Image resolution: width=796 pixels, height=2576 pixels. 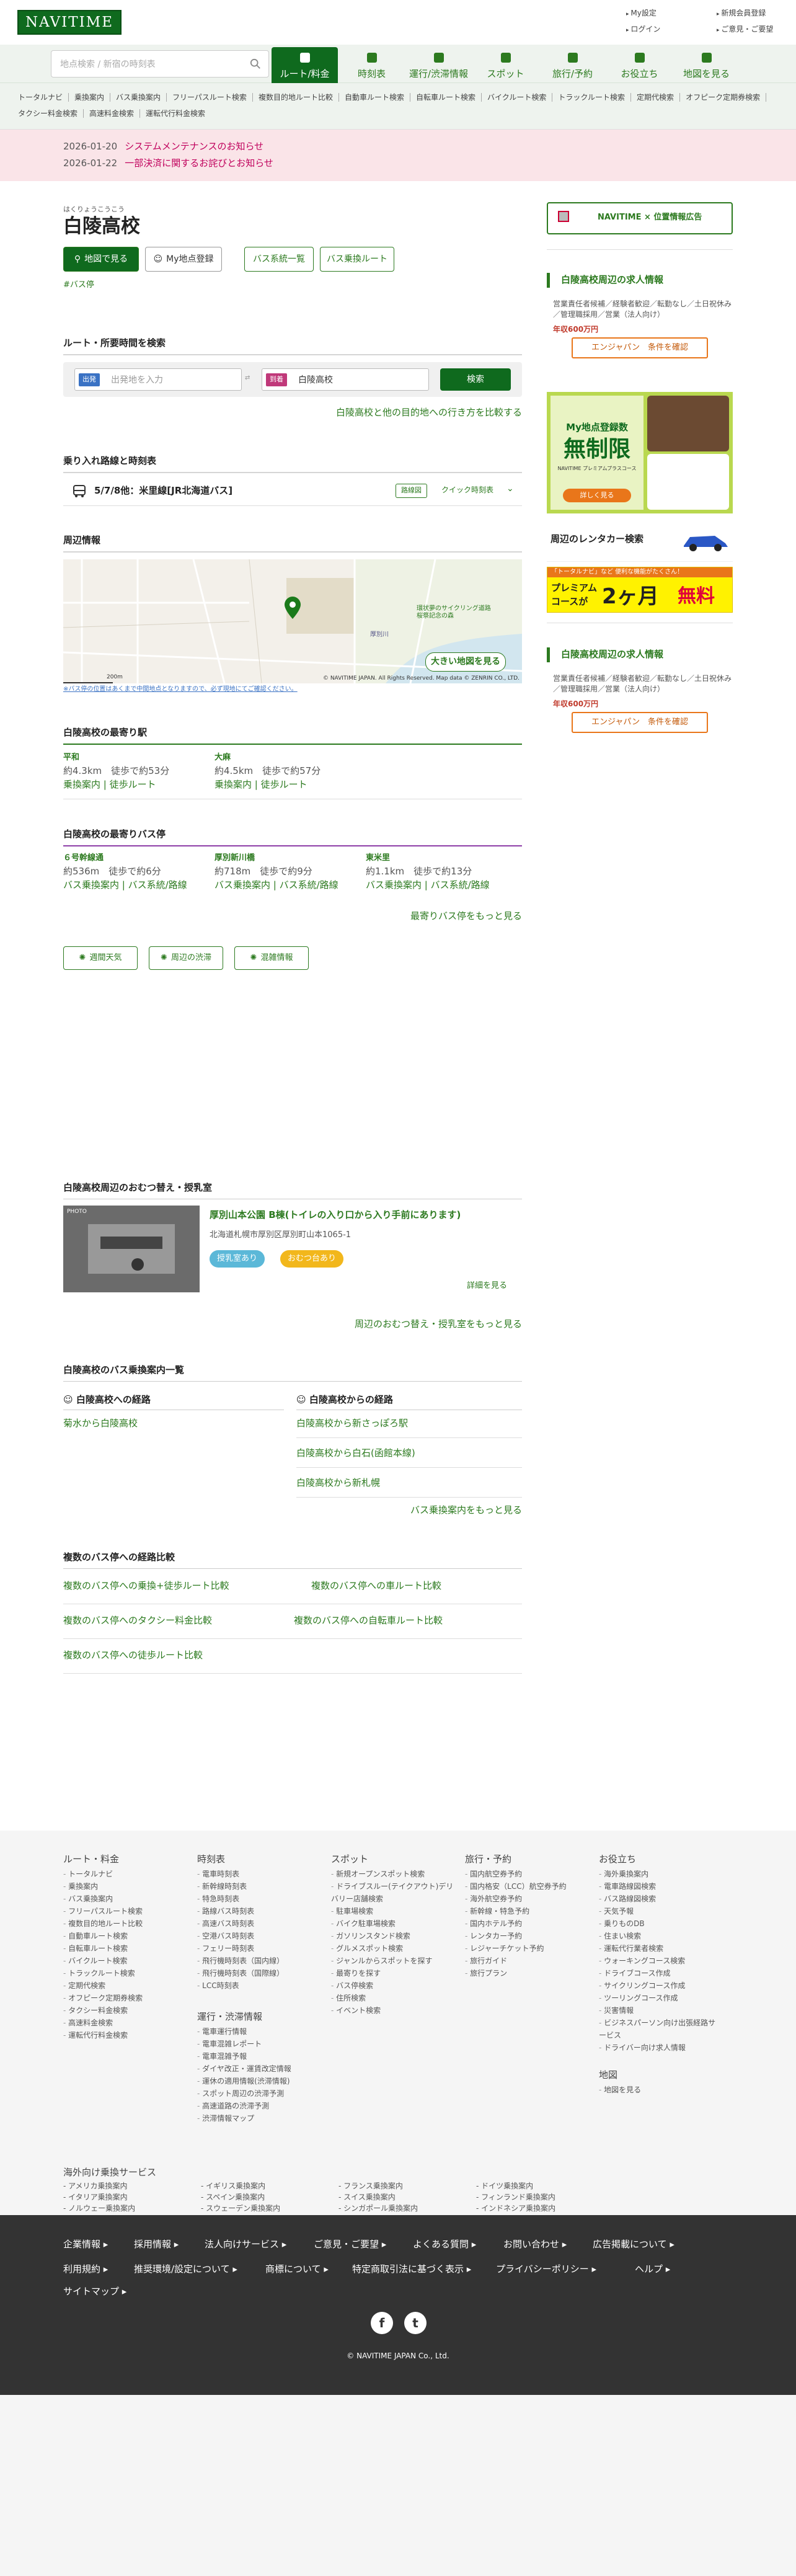 I want to click on subnav-item: フリーパスルート検索, so click(x=210, y=97).